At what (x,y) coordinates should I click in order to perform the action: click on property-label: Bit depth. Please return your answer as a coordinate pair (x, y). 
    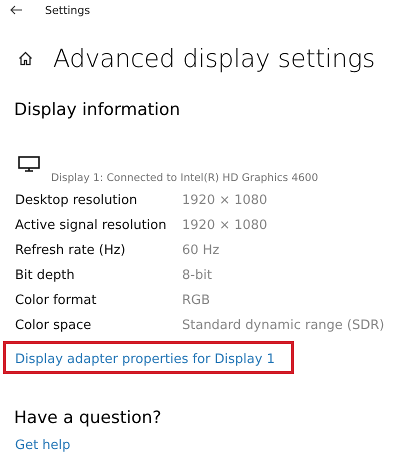
    Looking at the image, I should click on (45, 276).